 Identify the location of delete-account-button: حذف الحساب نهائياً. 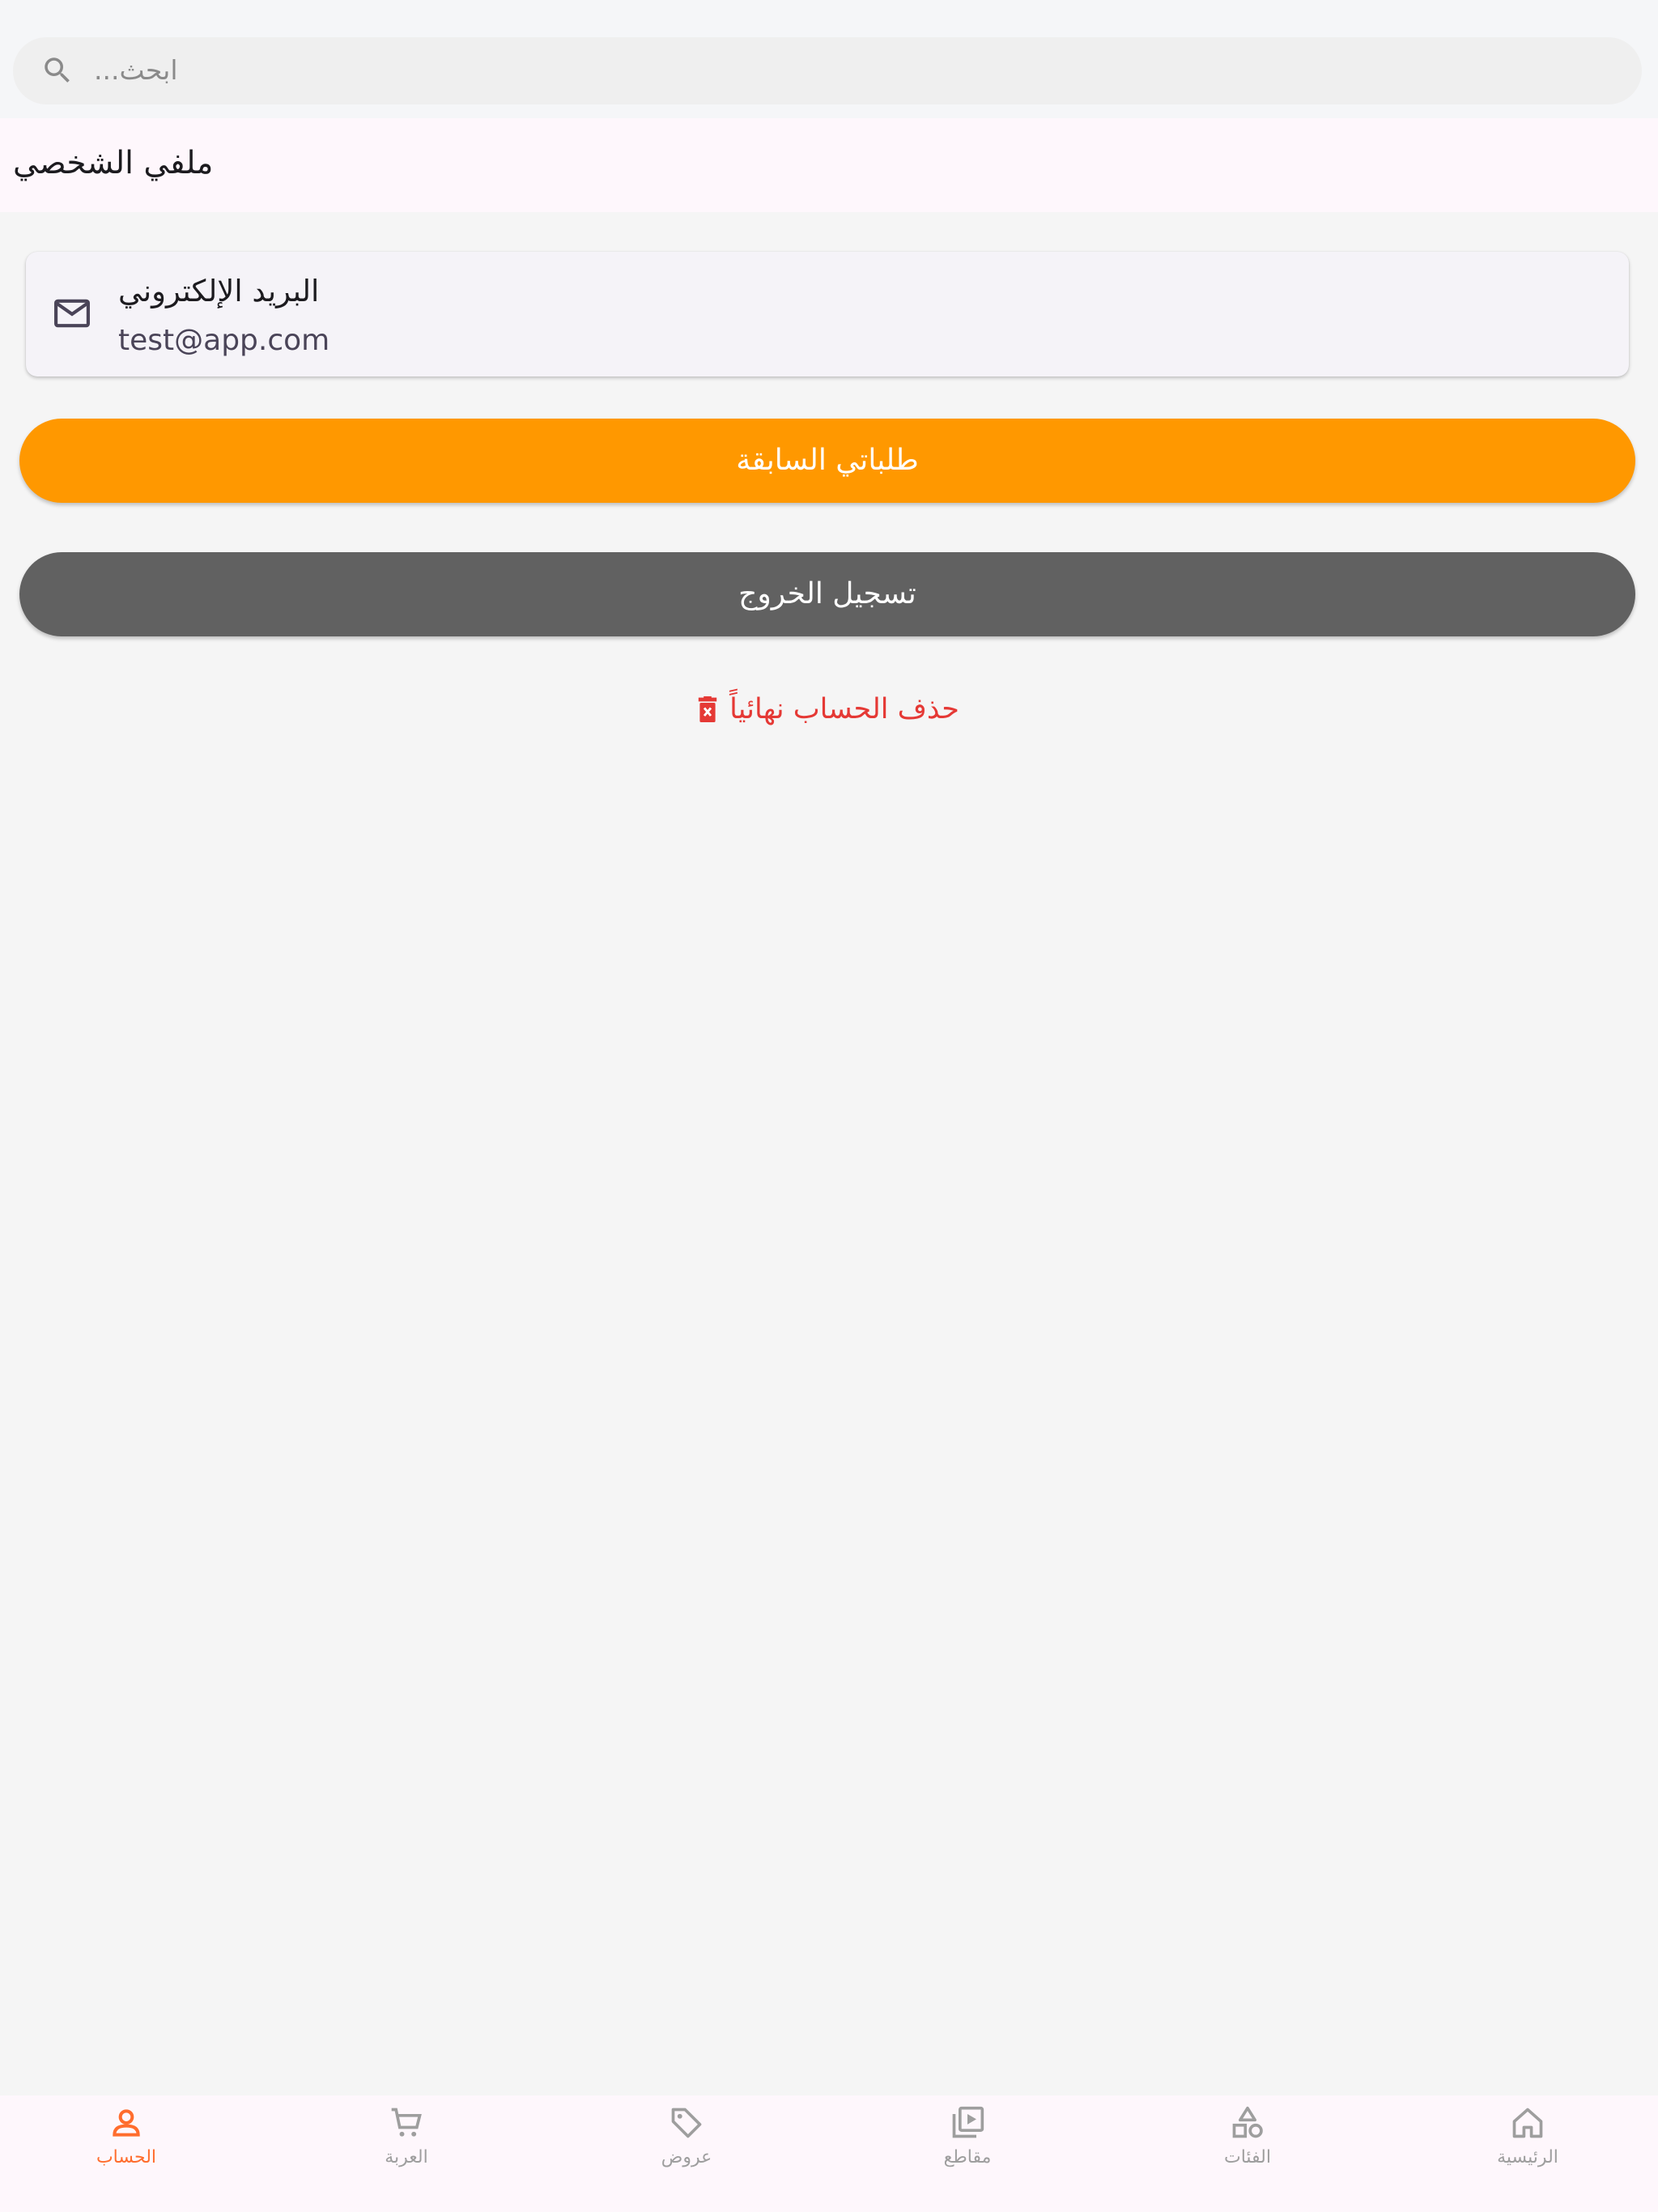
(828, 710).